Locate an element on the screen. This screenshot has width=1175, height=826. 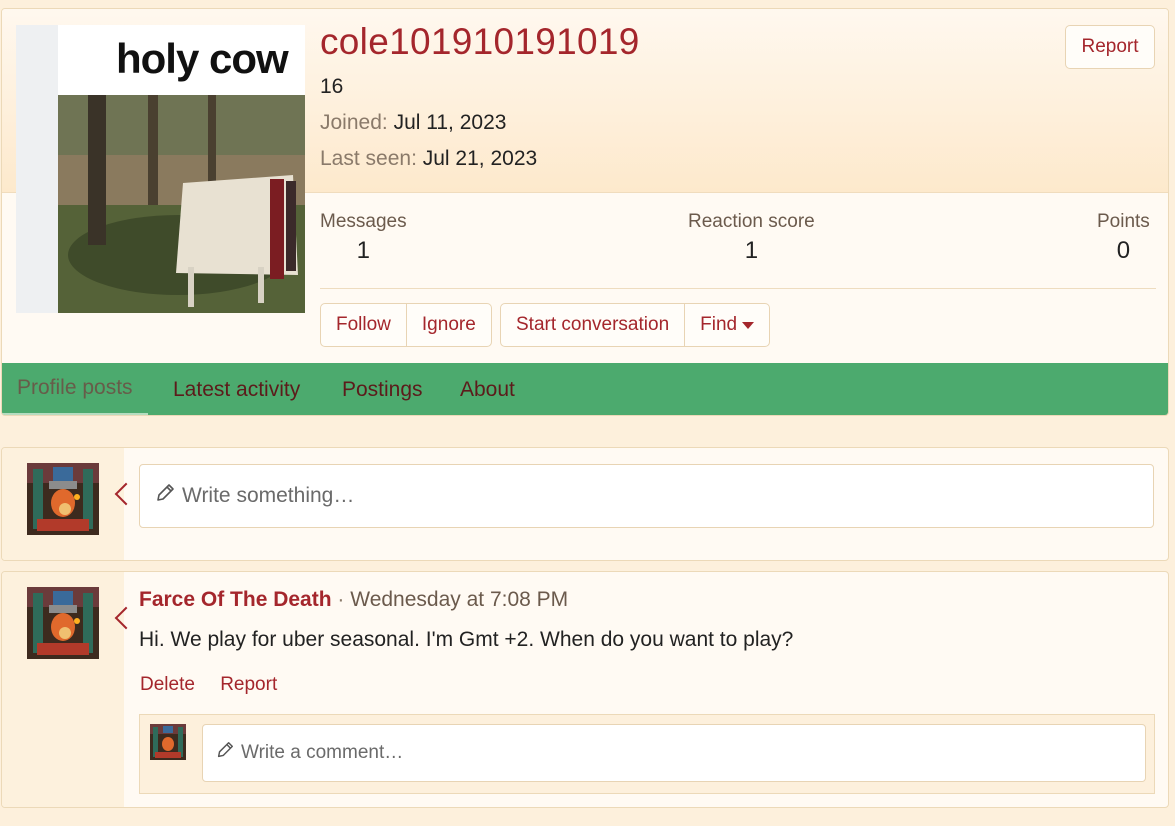
follow-ignore-group: Follow Ignore is located at coordinates (406, 325).